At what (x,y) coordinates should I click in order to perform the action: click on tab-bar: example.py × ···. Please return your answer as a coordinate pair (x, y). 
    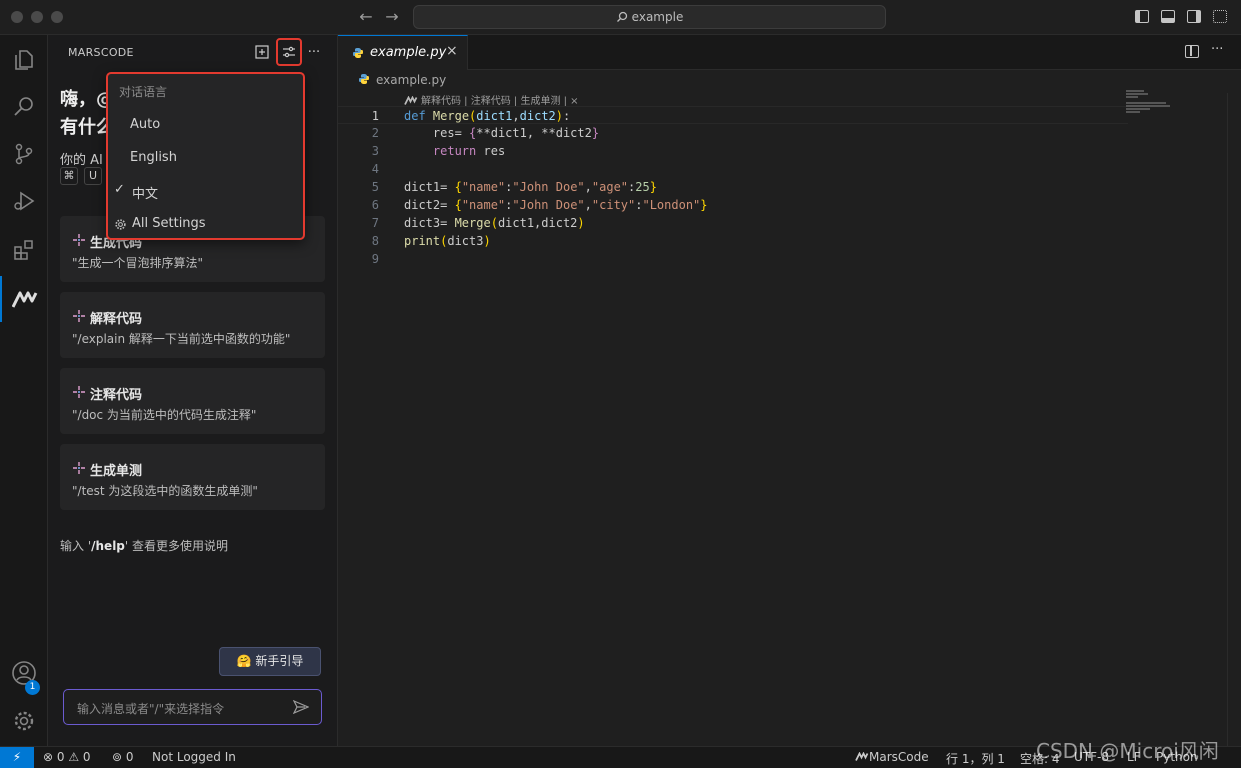
    Looking at the image, I should click on (789, 52).